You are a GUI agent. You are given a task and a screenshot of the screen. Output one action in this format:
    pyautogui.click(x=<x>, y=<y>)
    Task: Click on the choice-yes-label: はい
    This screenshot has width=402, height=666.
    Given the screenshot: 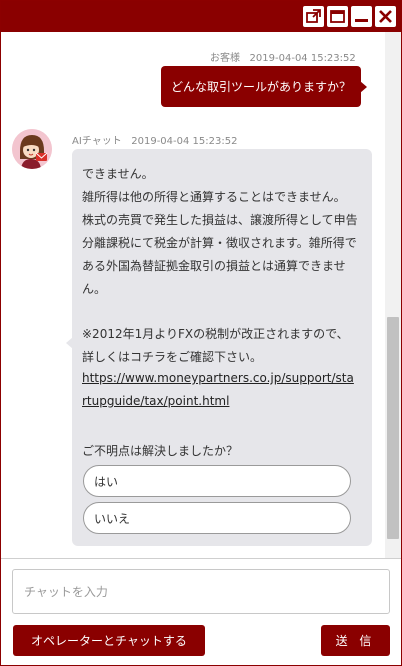 What is the action you would take?
    pyautogui.click(x=106, y=481)
    